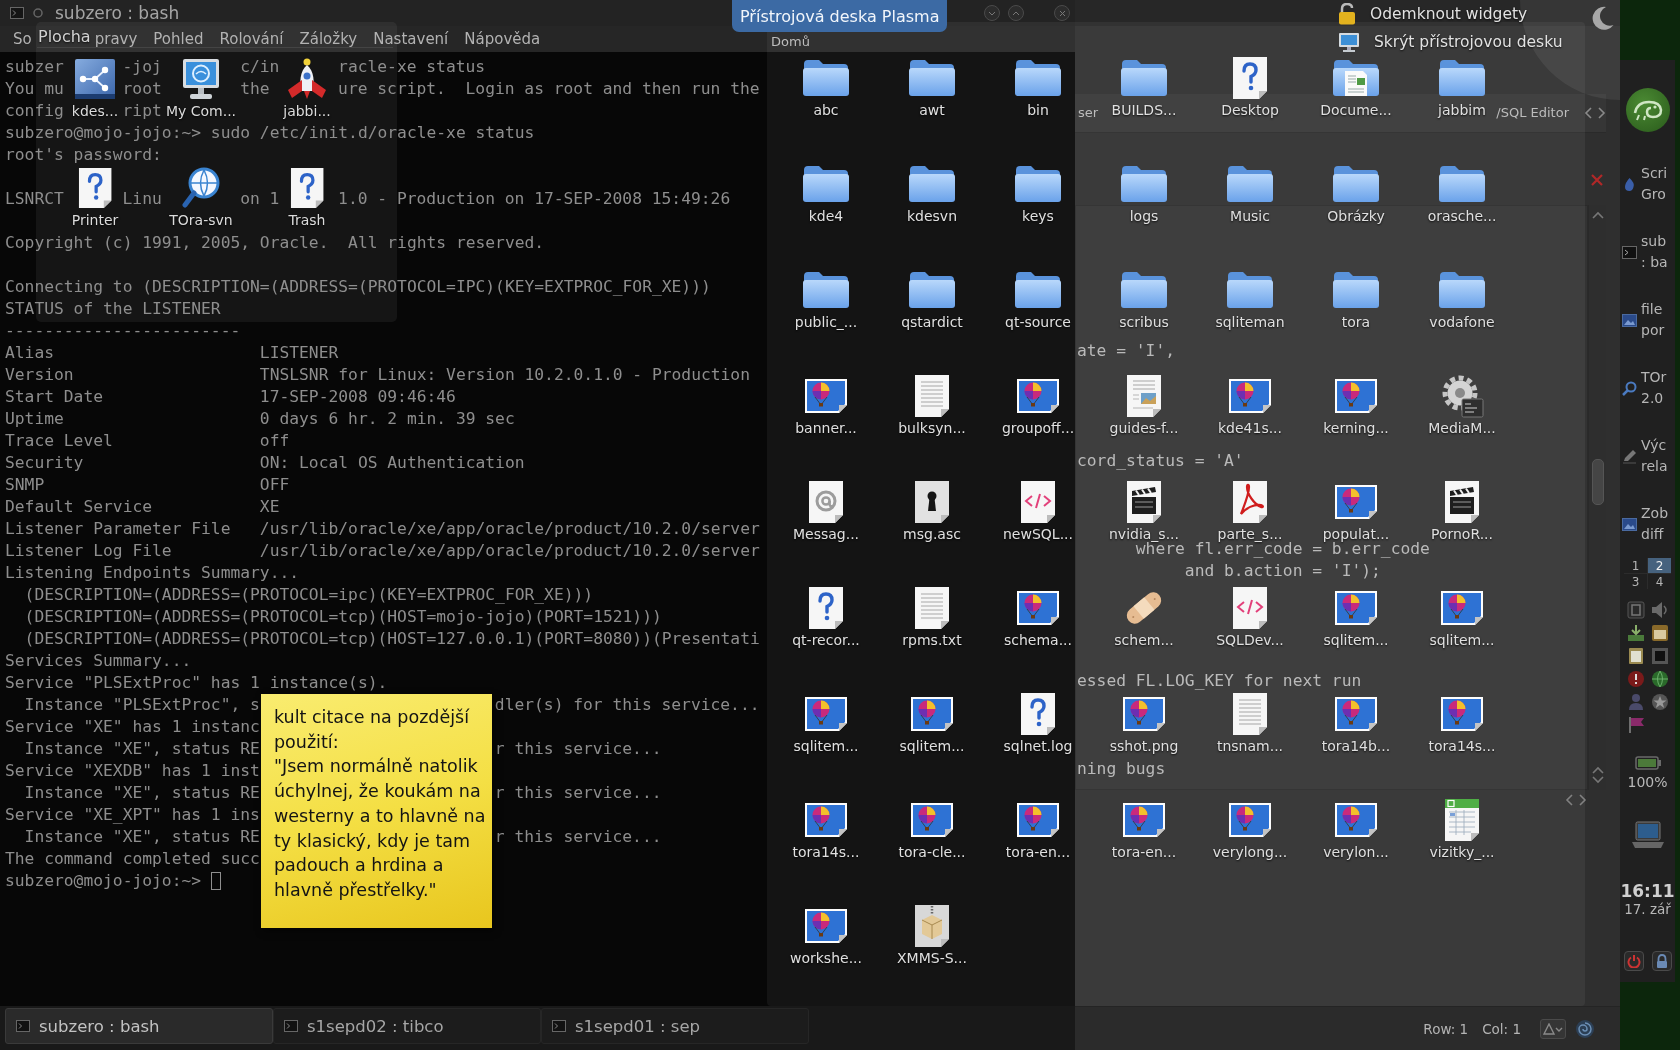 The image size is (1680, 1050). Describe the element at coordinates (932, 512) in the screenshot. I see `file-item: msg.asc` at that location.